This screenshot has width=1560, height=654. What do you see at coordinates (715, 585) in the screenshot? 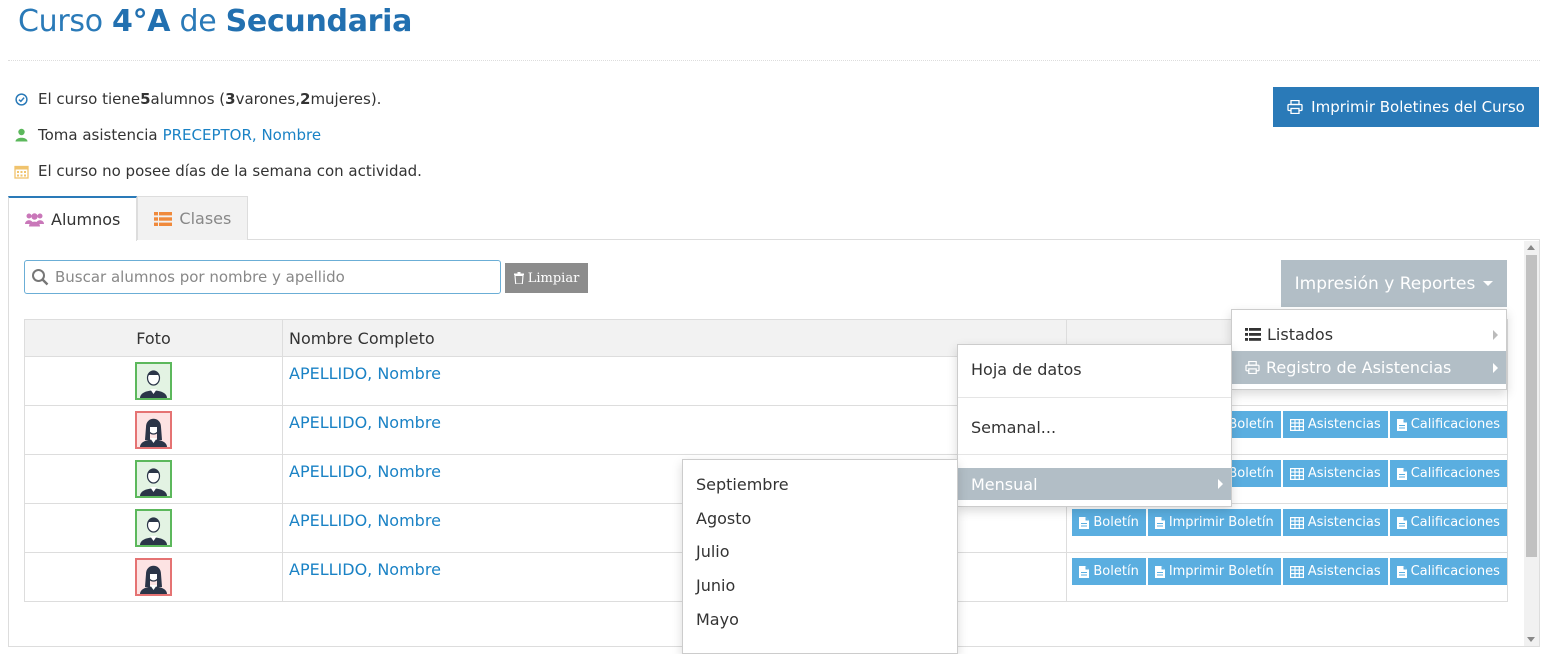
I see `menu-item-month: Junio` at bounding box center [715, 585].